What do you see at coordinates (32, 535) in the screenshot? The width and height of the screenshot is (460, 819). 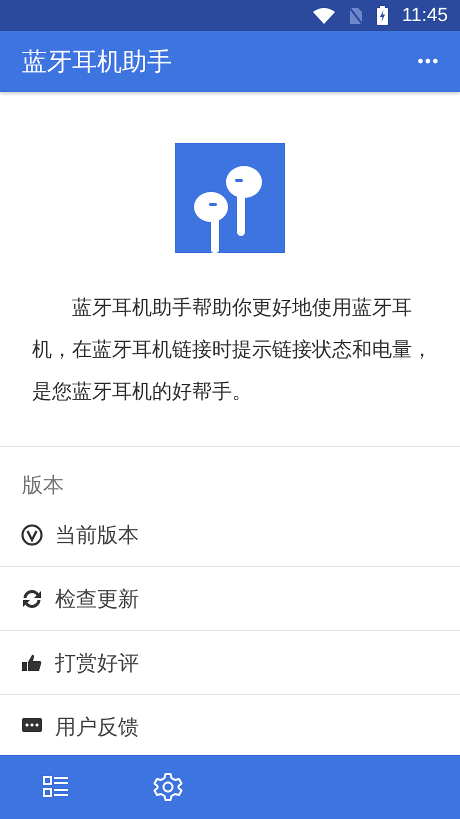 I see `version-icon` at bounding box center [32, 535].